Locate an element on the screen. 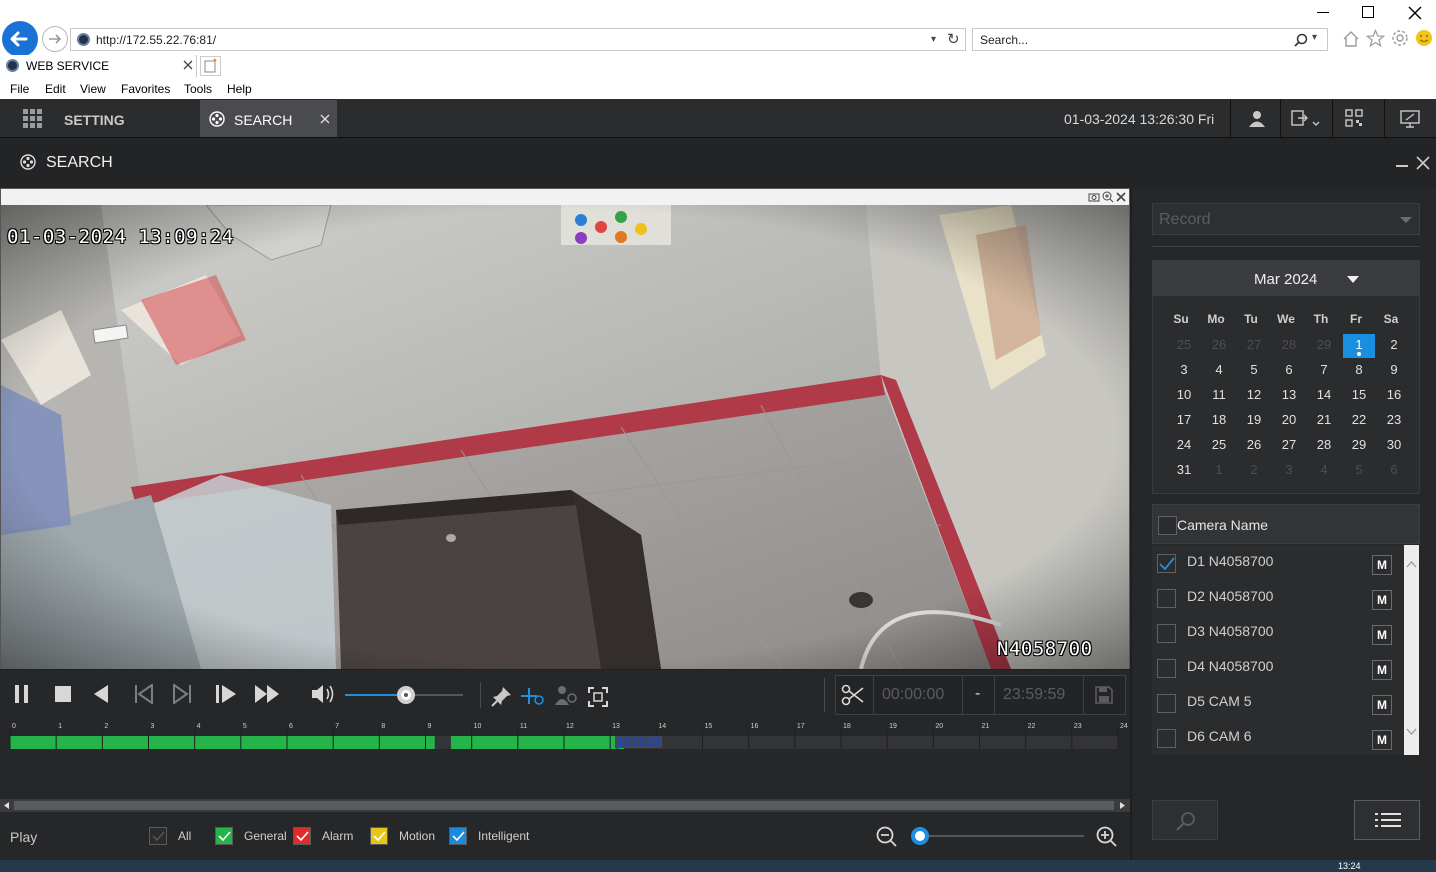  select-all-checkbox is located at coordinates (1167, 525).